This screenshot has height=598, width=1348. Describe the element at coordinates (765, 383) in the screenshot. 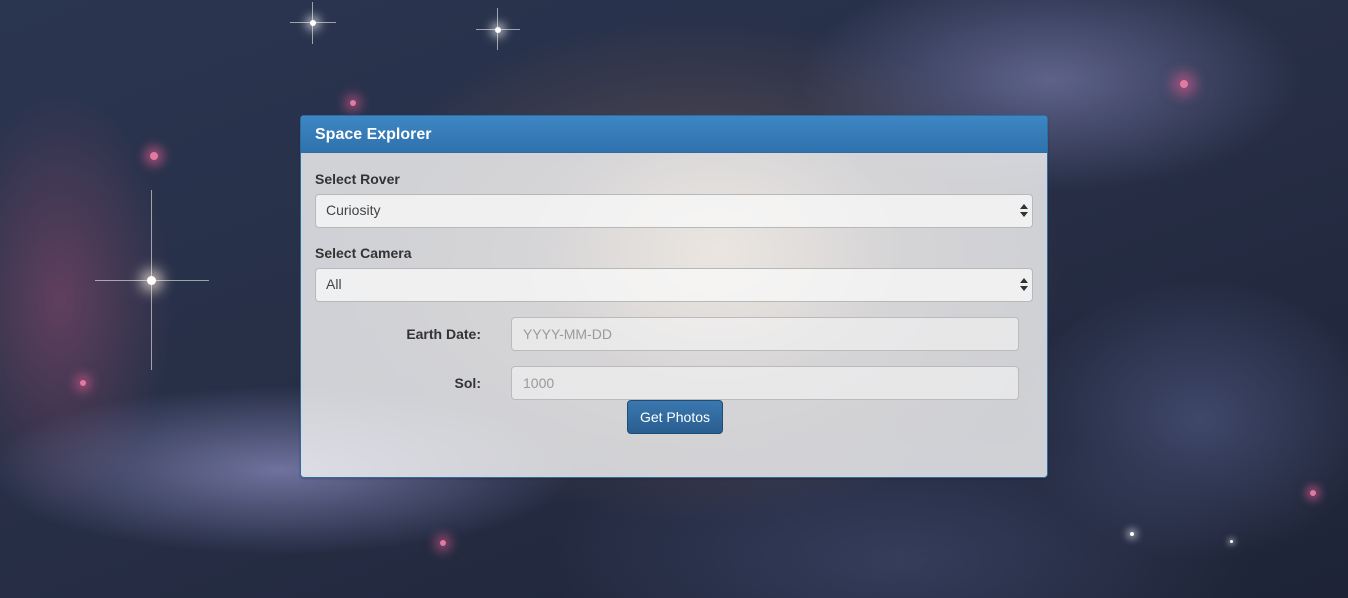

I see `sol-input` at that location.